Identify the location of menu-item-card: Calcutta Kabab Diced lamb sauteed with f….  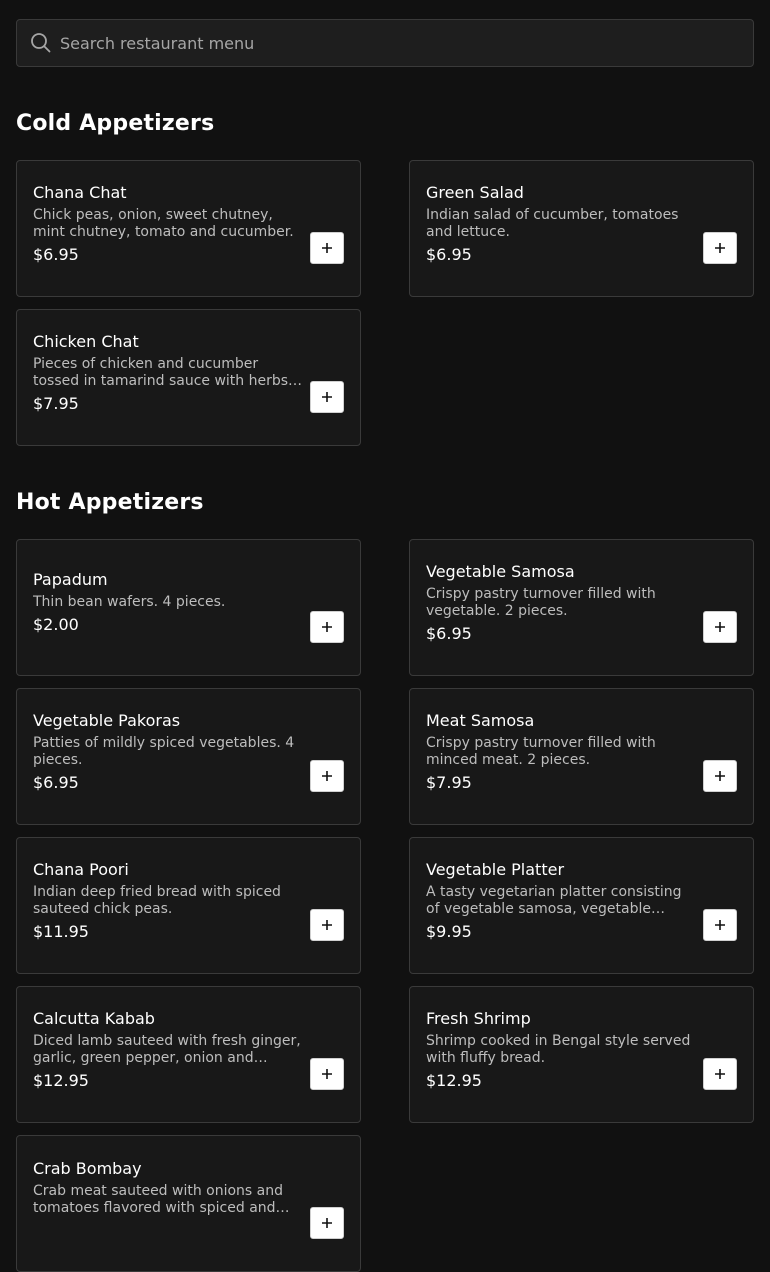
(188, 1054).